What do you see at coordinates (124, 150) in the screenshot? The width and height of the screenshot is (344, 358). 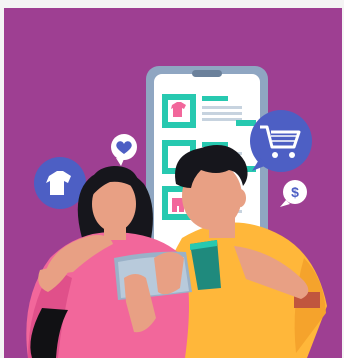 I see `heart-icon` at bounding box center [124, 150].